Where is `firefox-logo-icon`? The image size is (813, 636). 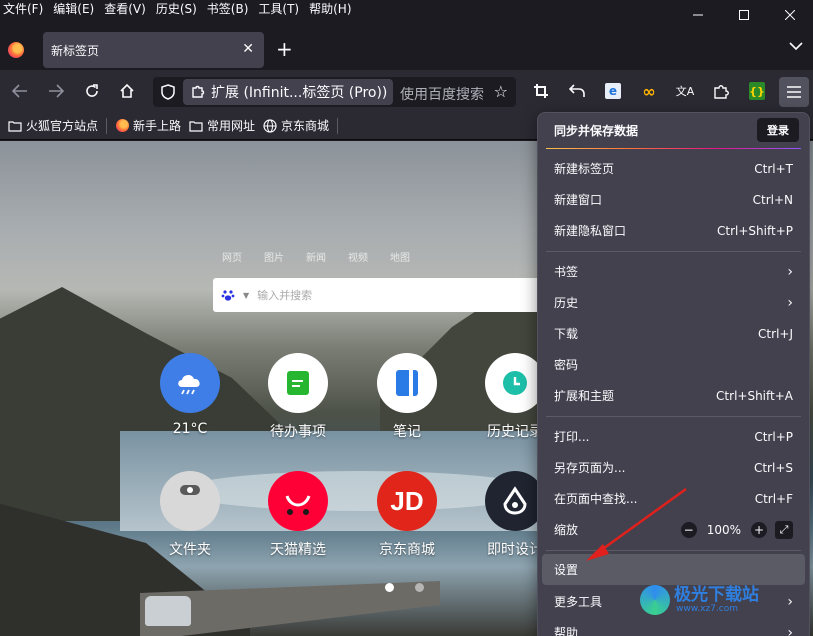 firefox-logo-icon is located at coordinates (16, 50).